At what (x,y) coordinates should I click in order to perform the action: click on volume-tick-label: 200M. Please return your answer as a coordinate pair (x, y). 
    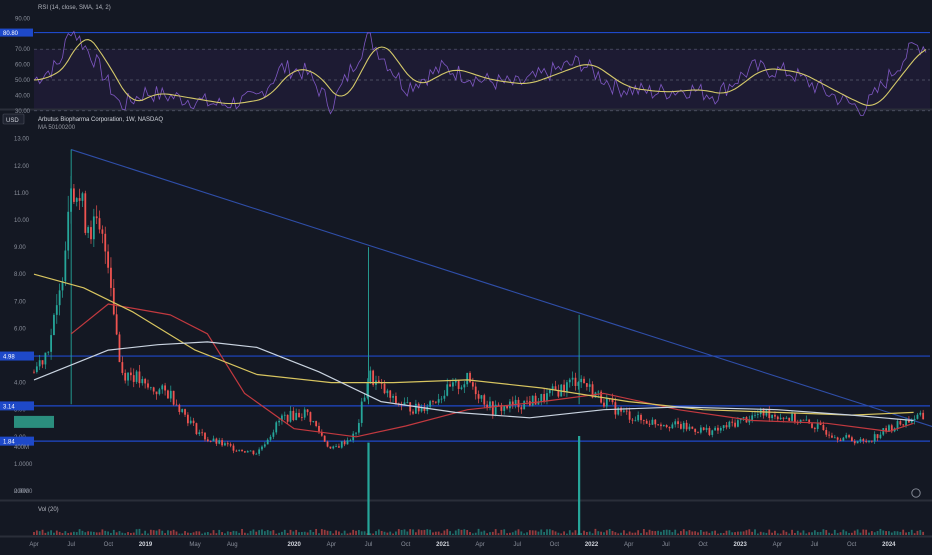
    Looking at the image, I should click on (21, 492).